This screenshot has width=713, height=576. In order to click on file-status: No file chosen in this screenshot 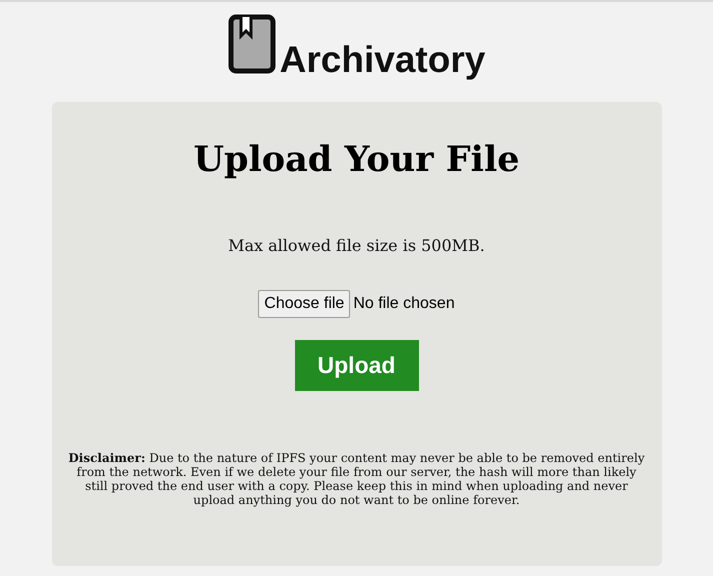, I will do `click(404, 304)`.